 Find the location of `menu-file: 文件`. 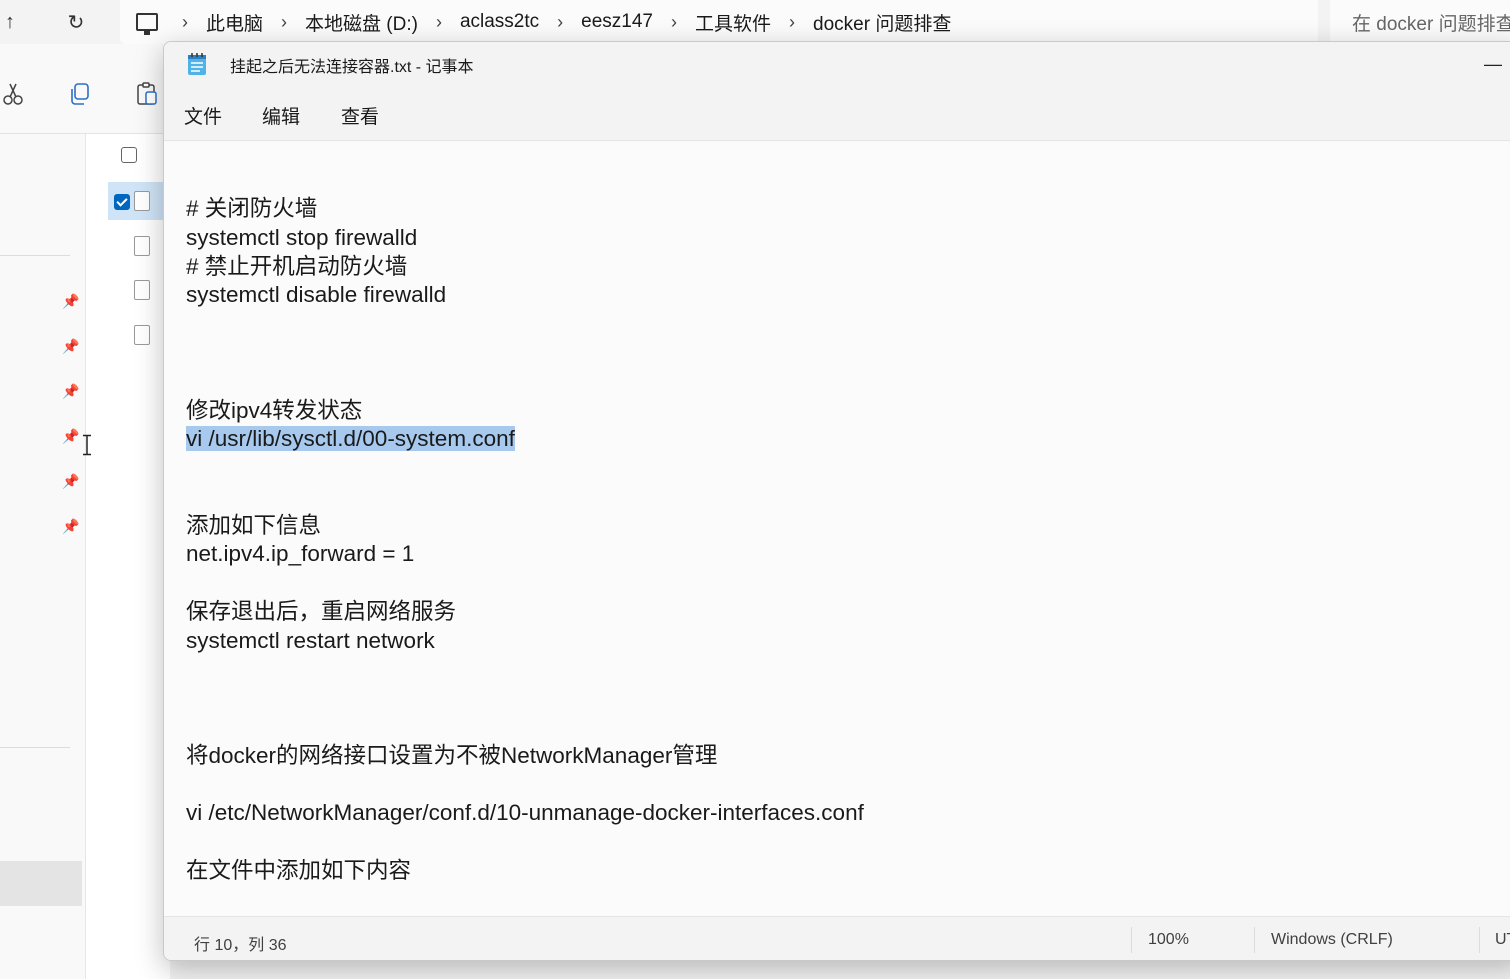

menu-file: 文件 is located at coordinates (203, 115).